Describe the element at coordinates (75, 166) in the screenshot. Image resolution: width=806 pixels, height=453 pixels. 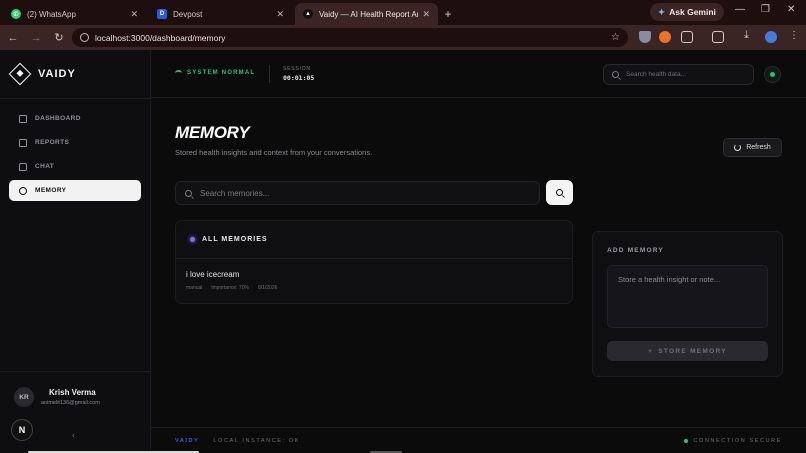
I see `sidebar-item-chat: CHAT` at that location.